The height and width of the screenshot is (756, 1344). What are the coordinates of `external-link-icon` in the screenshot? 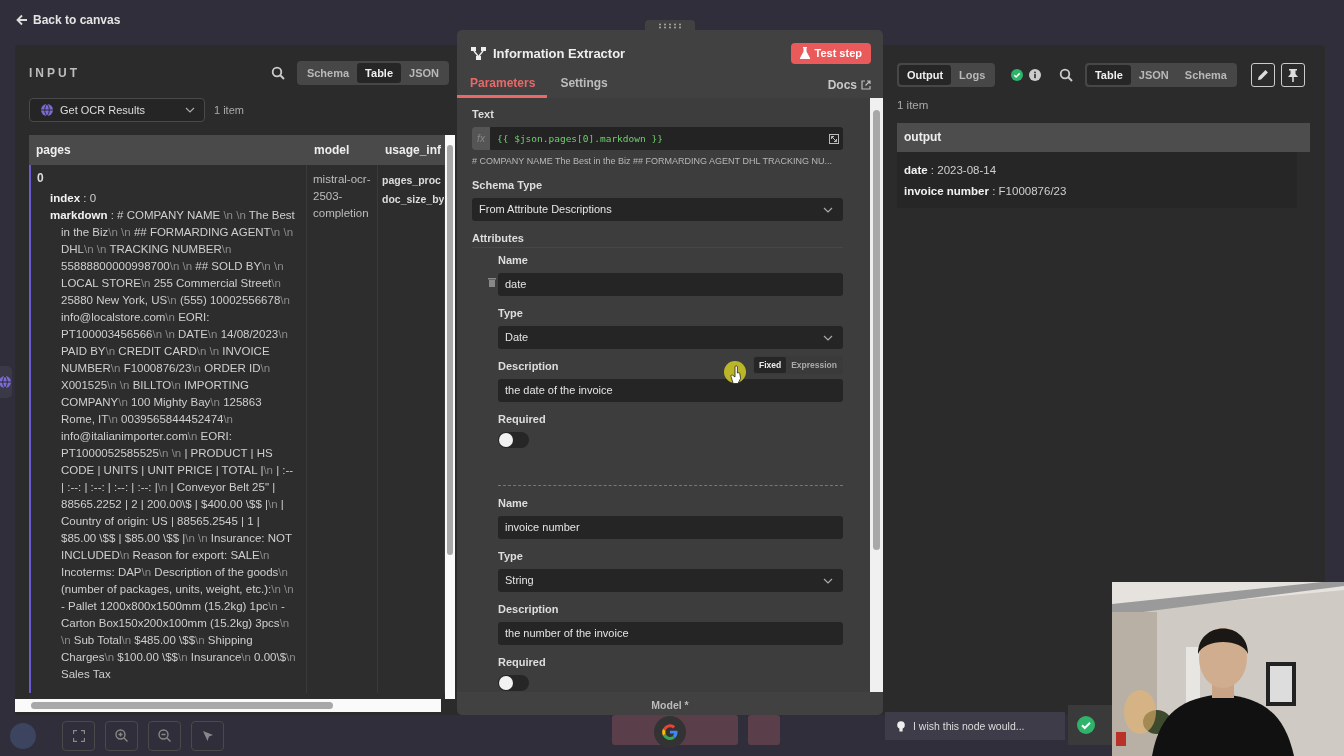 It's located at (866, 84).